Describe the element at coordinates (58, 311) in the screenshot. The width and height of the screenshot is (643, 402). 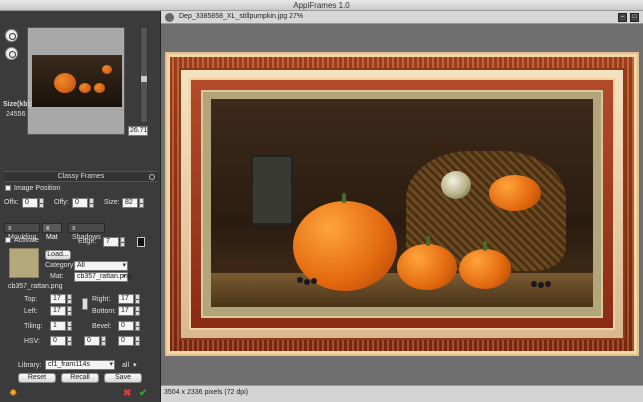
I see `left-field: 17` at that location.